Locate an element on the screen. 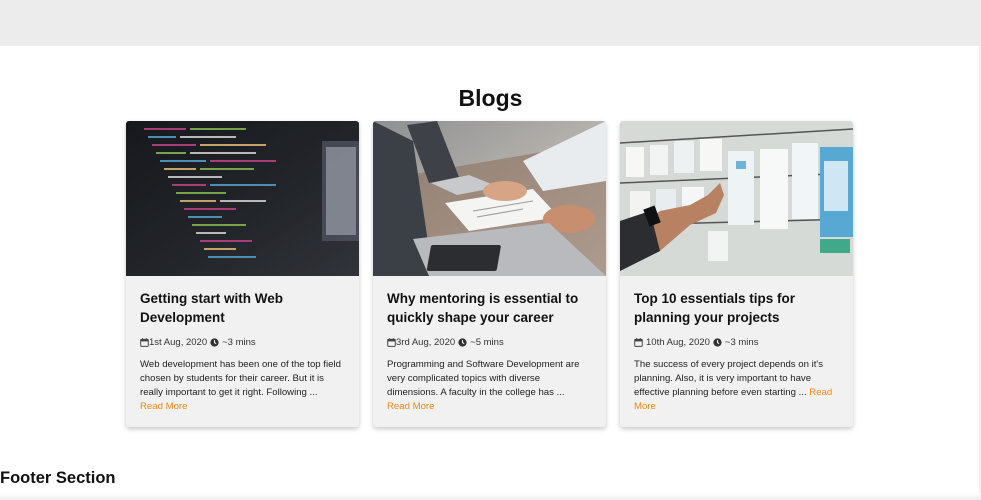 The height and width of the screenshot is (500, 981). top-navbar is located at coordinates (490, 23).